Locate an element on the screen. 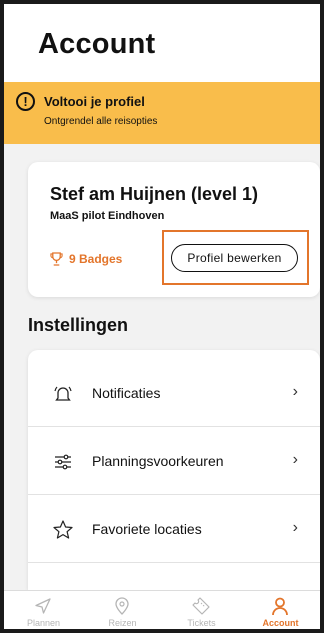  sliders-icon is located at coordinates (63, 462).